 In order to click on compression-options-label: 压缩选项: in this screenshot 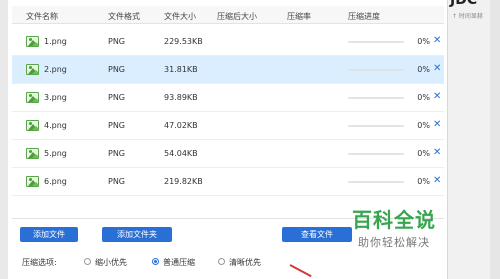, I will do `click(39, 262)`.